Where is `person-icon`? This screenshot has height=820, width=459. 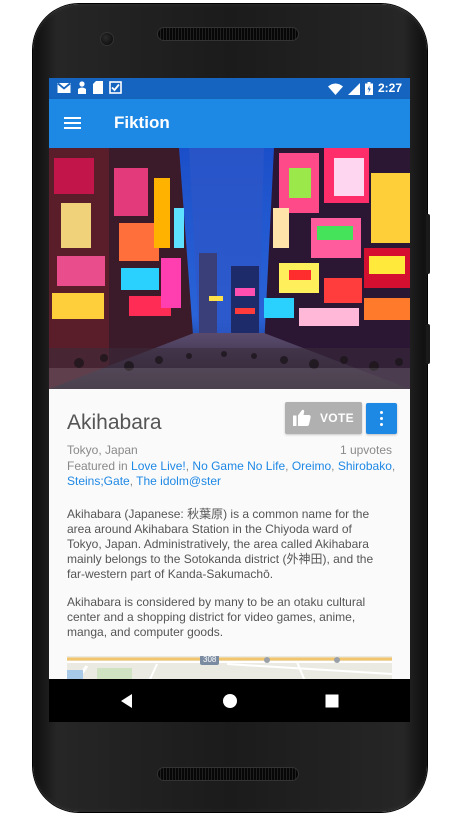 person-icon is located at coordinates (82, 87).